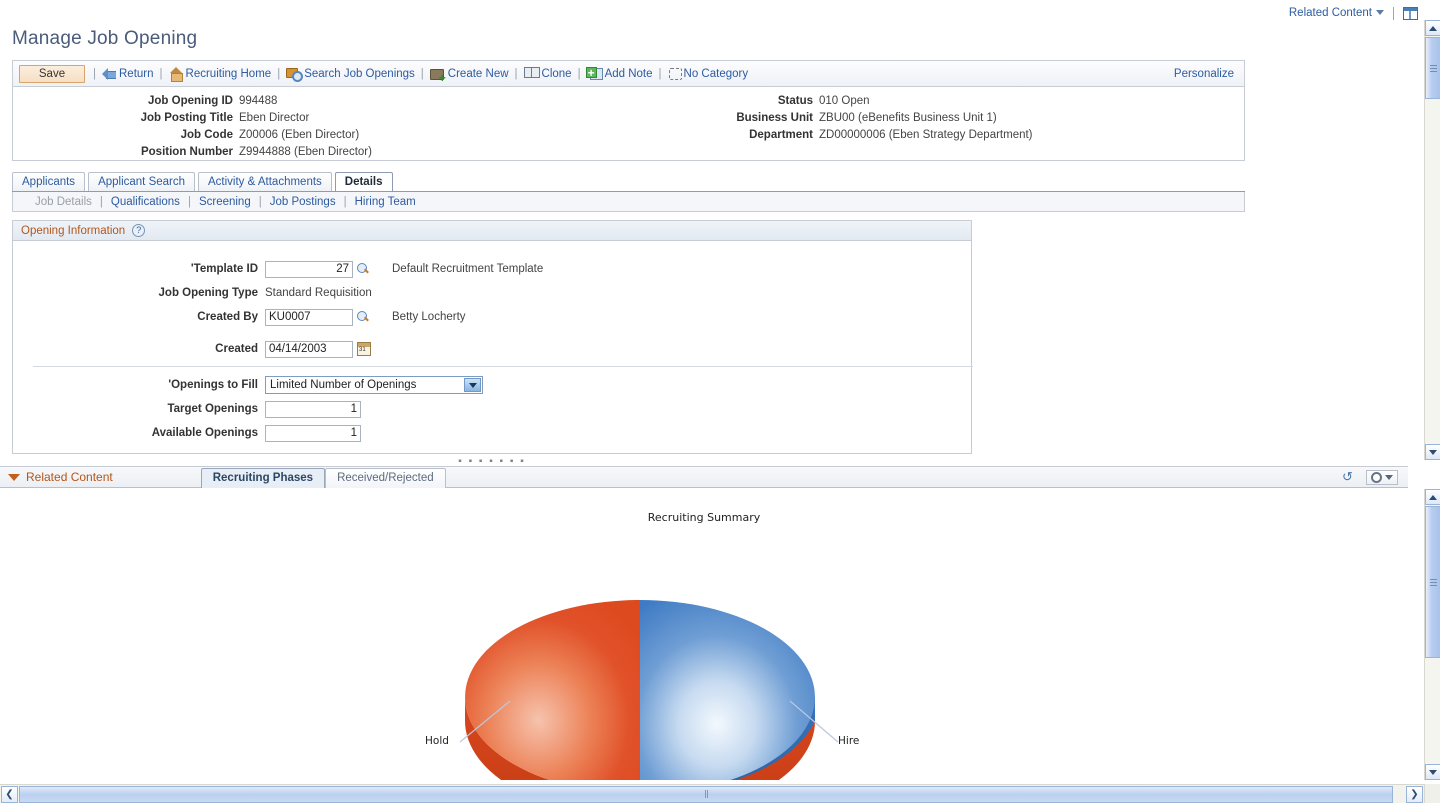  What do you see at coordinates (139, 269) in the screenshot?
I see `template-id-label: 'Template ID` at bounding box center [139, 269].